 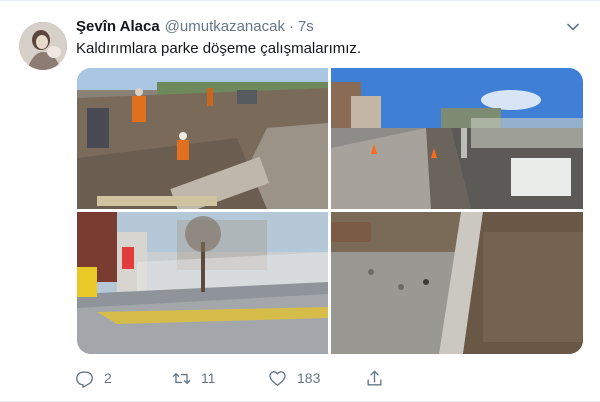 I want to click on share-icon, so click(x=374, y=378).